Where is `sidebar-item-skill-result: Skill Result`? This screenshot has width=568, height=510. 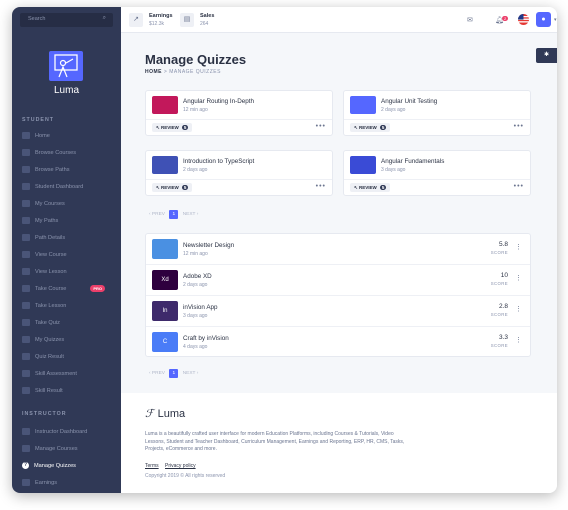
sidebar-item-skill-result: Skill Result is located at coordinates (69, 390).